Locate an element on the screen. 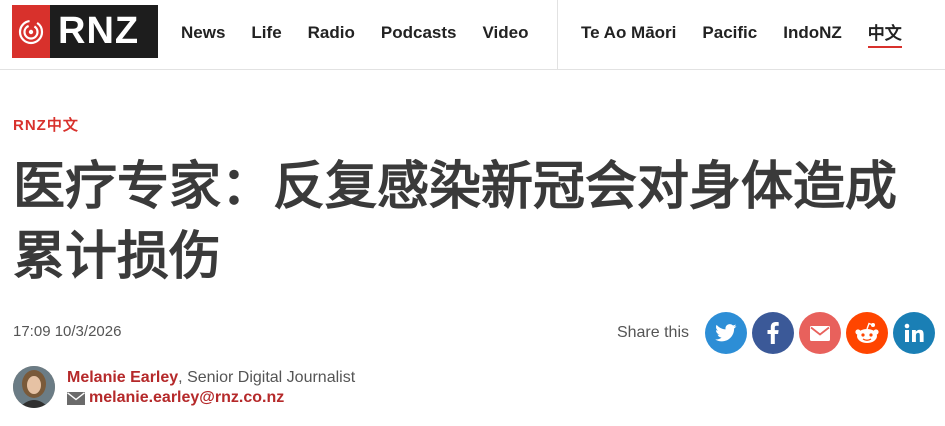 This screenshot has width=945, height=426. share-facebook-button is located at coordinates (773, 333).